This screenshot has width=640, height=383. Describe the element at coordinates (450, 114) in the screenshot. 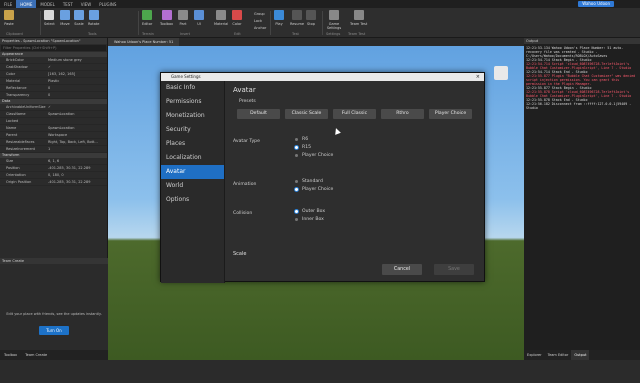

I see `preset-player-choice-button: Player Choice` at that location.